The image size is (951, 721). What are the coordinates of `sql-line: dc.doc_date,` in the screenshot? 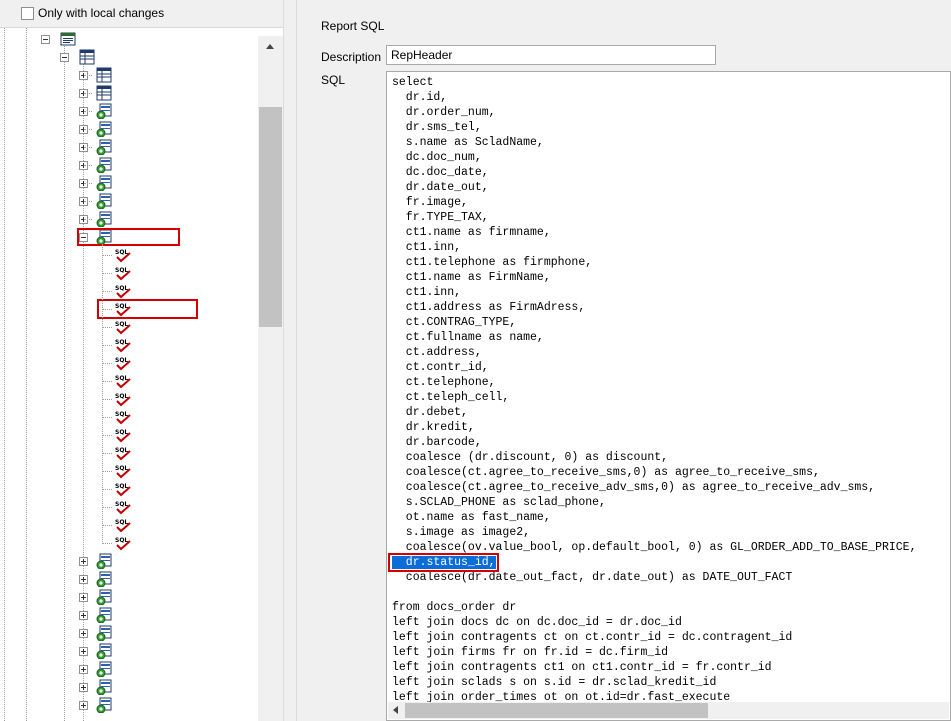 It's located at (654, 172).